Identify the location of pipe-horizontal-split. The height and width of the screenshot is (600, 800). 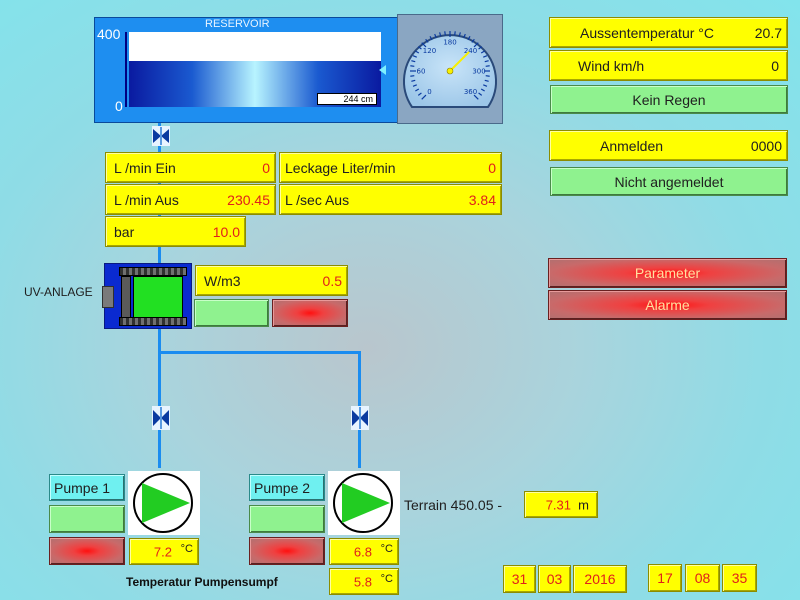
(259, 352).